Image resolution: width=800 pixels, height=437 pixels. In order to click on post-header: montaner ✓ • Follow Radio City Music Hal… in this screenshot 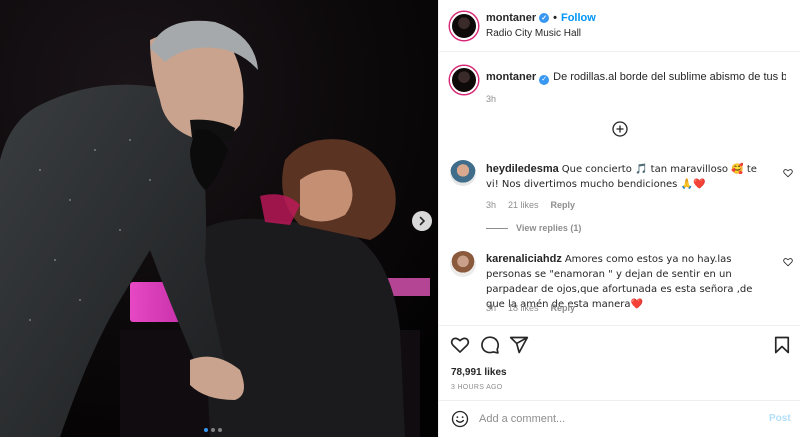, I will do `click(619, 26)`.